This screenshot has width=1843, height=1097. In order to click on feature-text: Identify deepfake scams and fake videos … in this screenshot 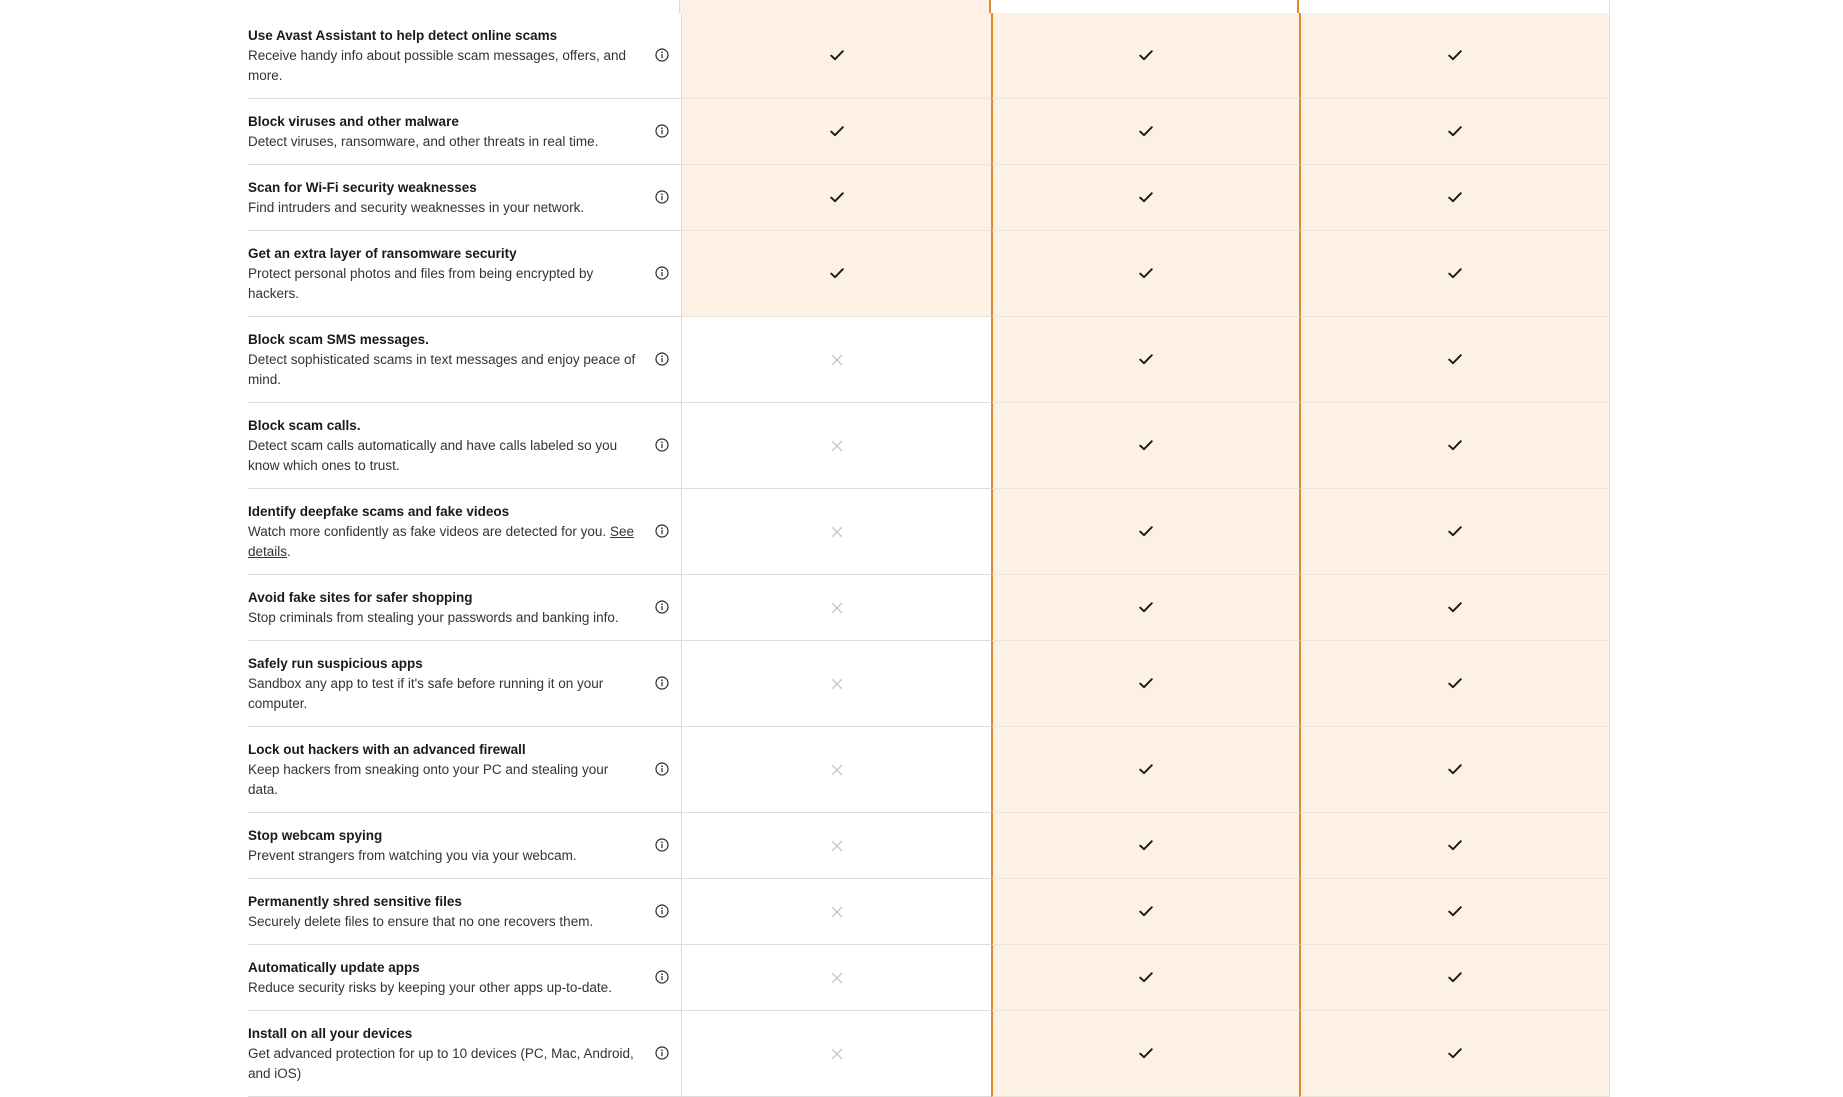, I will do `click(443, 531)`.